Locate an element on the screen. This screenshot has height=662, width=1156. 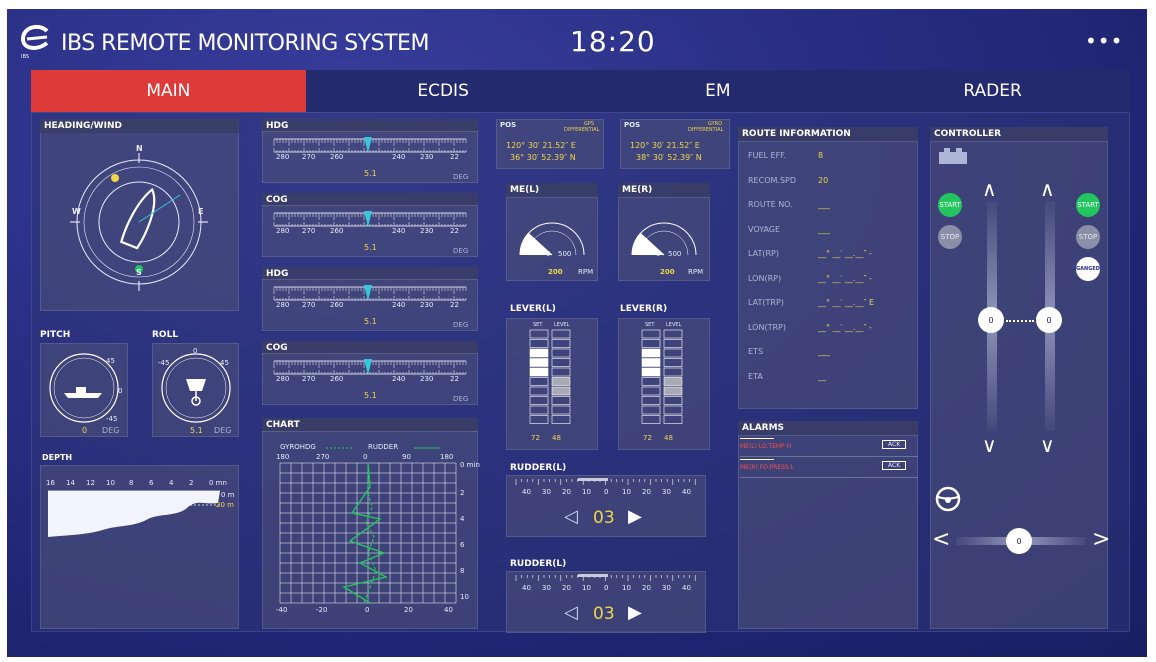
depth-profile is located at coordinates (135, 513).